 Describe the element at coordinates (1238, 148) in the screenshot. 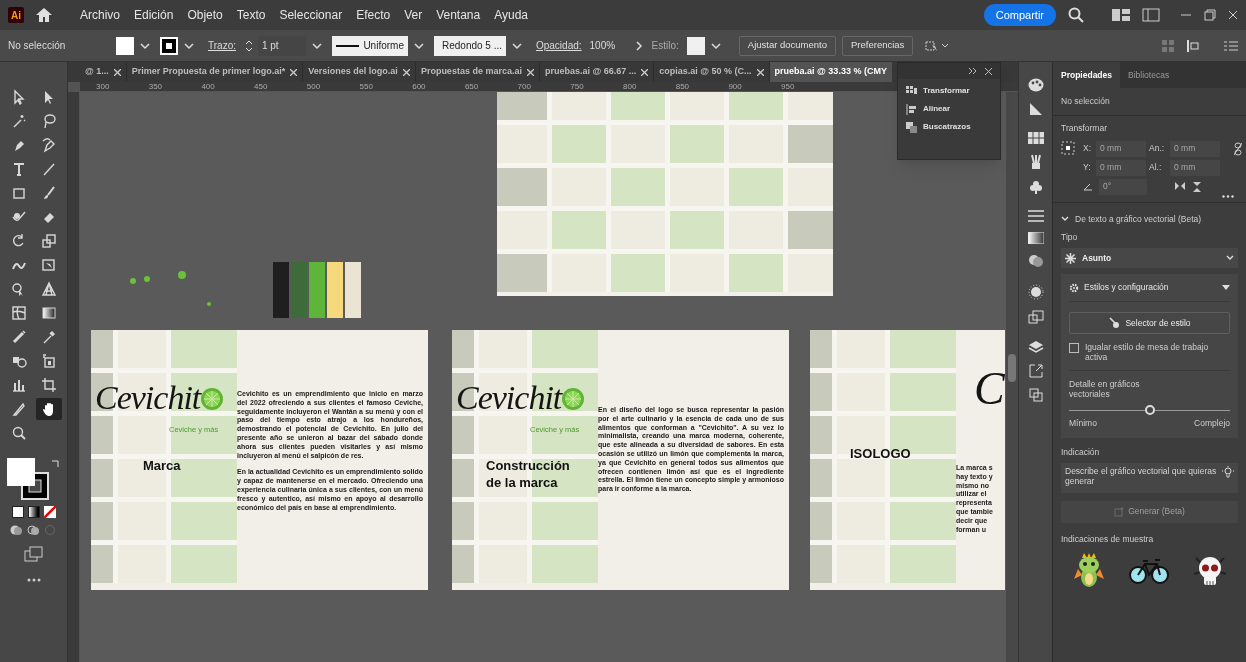

I see `link-icon` at that location.